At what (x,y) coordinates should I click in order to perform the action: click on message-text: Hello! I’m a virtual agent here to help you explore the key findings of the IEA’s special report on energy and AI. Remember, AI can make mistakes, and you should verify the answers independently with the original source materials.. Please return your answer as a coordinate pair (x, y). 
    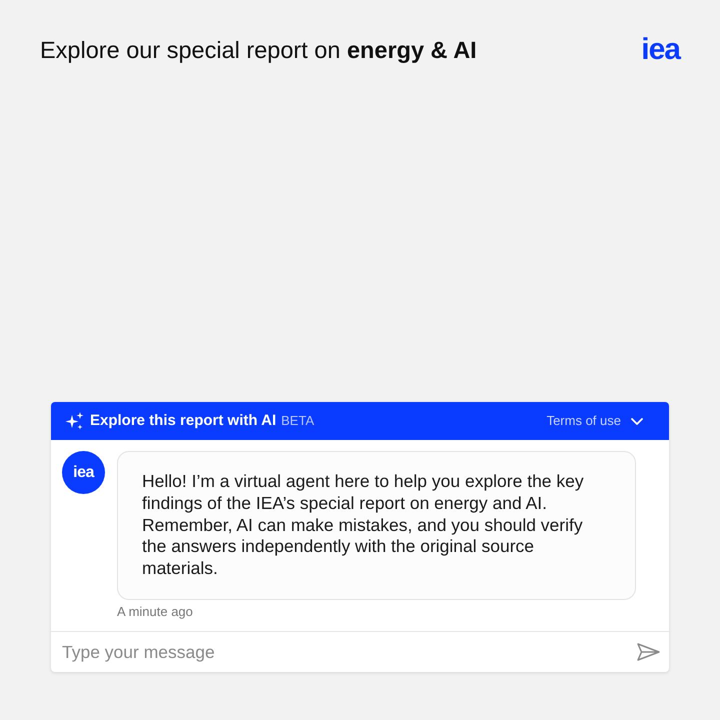
    Looking at the image, I should click on (363, 525).